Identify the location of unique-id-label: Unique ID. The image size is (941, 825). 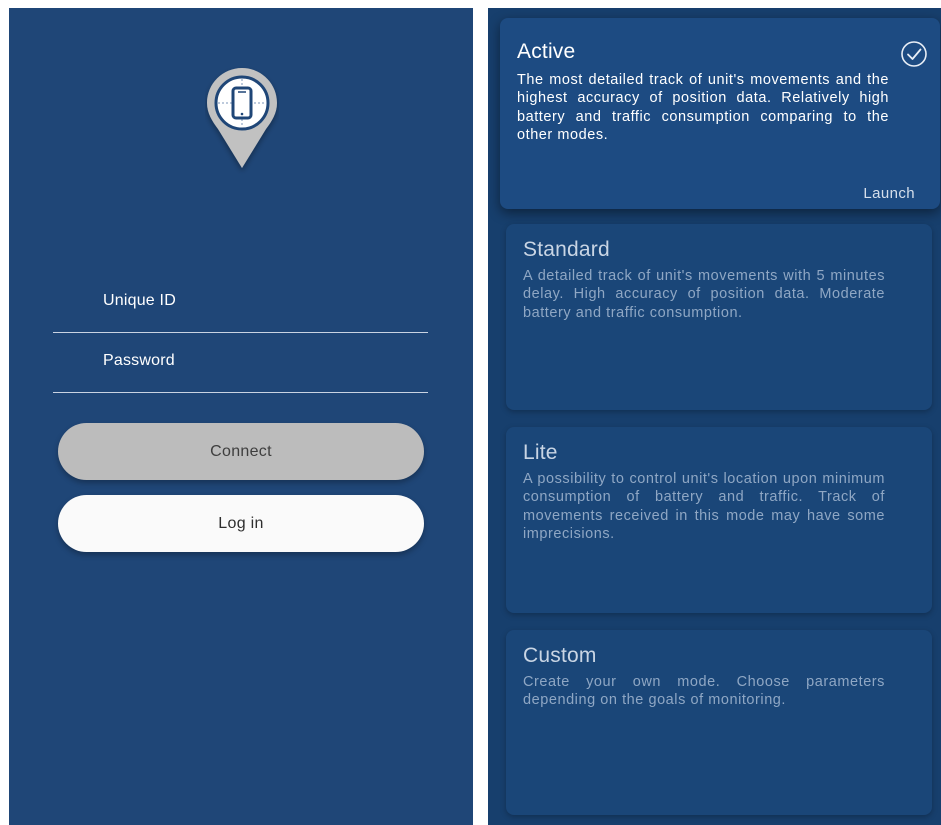
(139, 300).